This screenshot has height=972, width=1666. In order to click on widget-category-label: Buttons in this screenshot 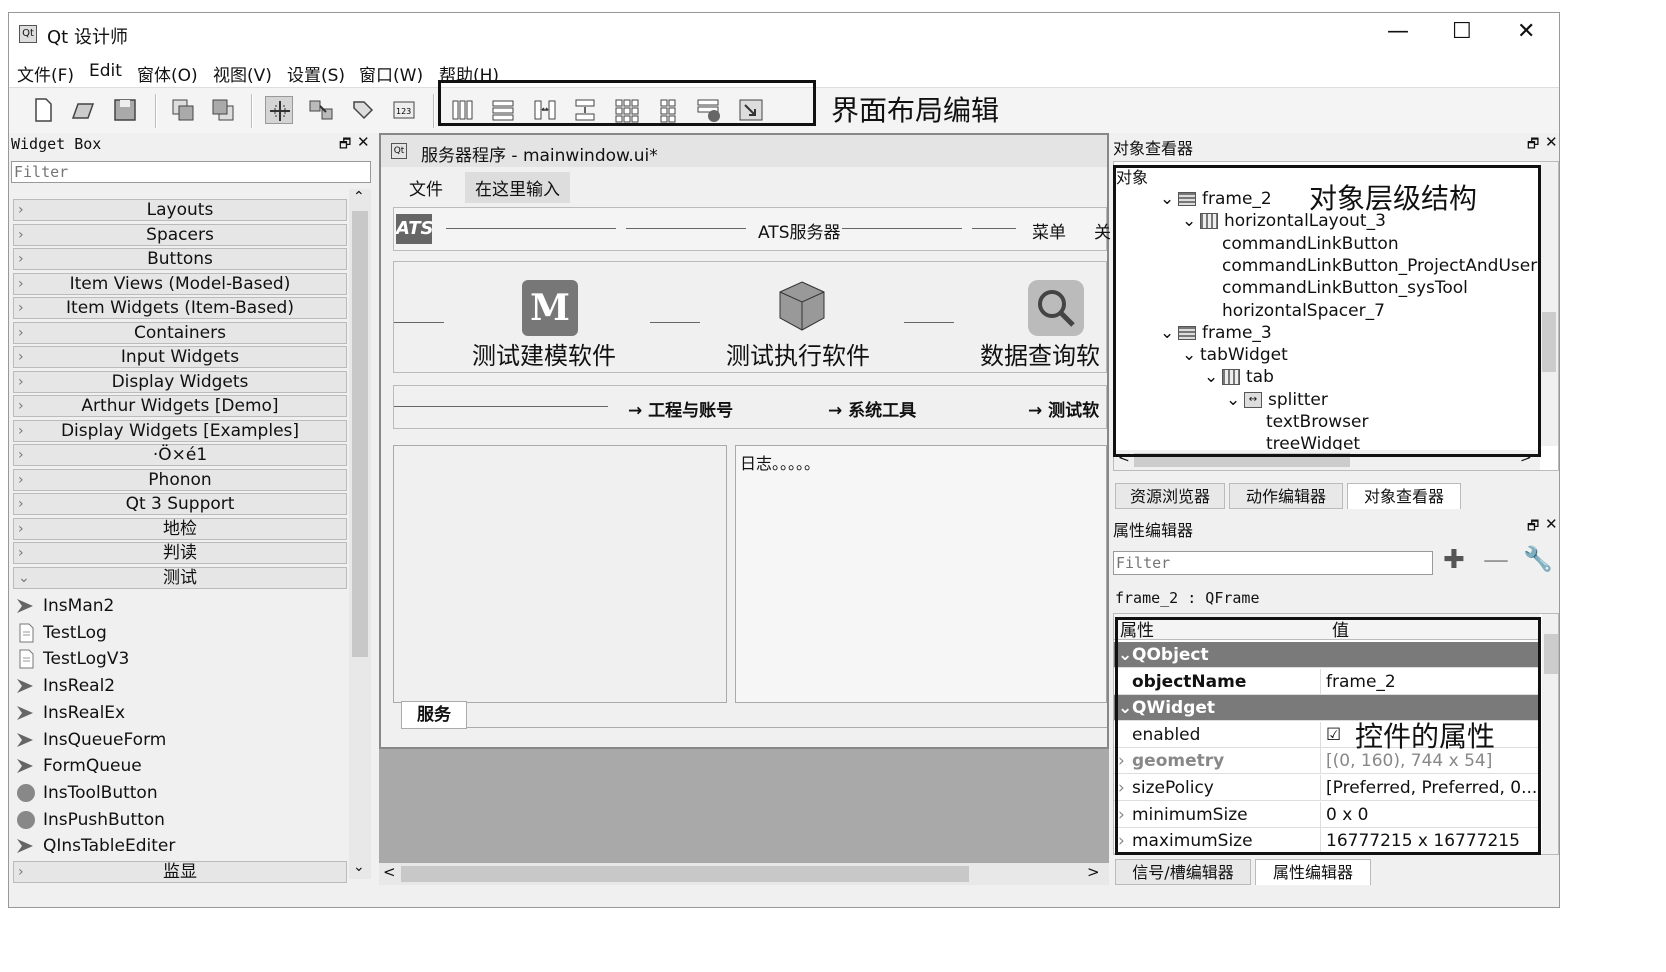, I will do `click(180, 259)`.